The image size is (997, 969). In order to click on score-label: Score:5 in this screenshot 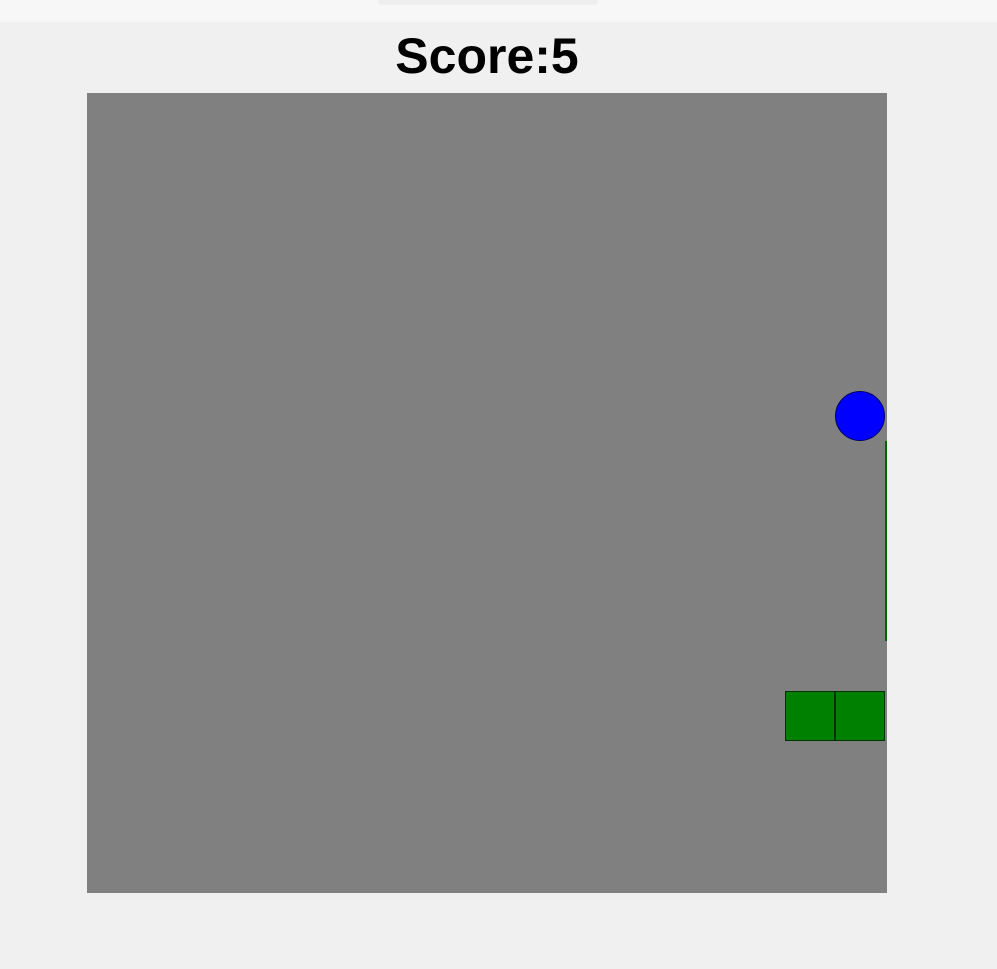, I will do `click(487, 56)`.